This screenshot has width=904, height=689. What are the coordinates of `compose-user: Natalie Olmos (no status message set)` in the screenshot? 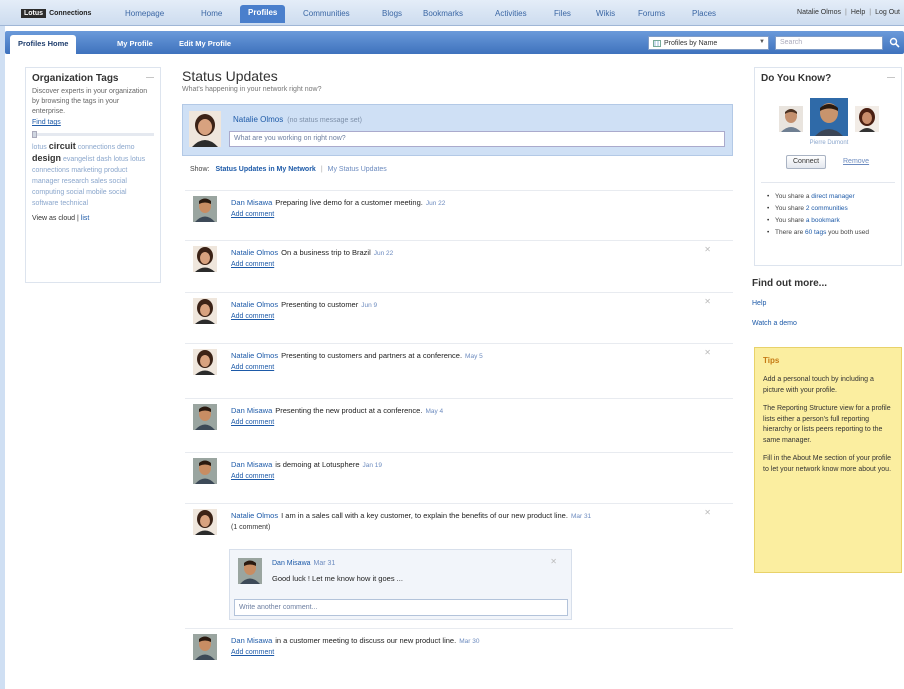 It's located at (297, 119).